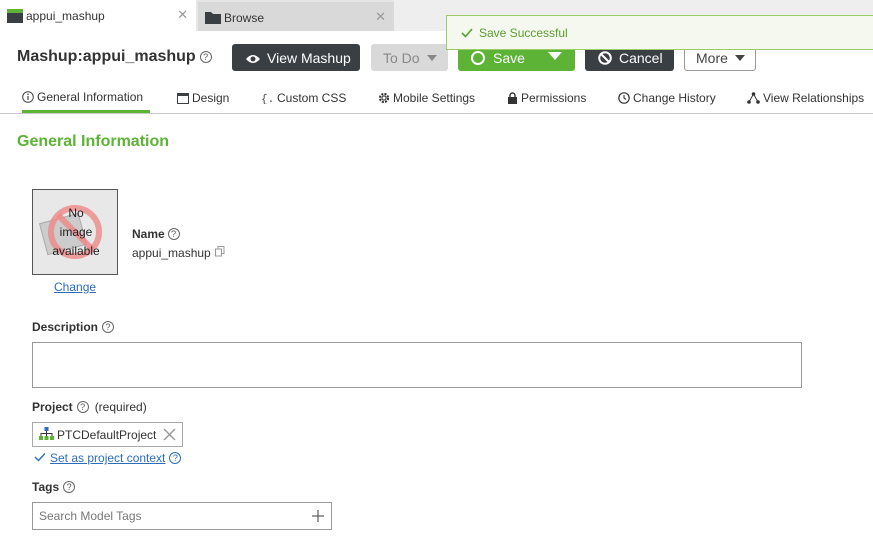 The image size is (873, 539). Describe the element at coordinates (52, 407) in the screenshot. I see `project-label-text: Project` at that location.